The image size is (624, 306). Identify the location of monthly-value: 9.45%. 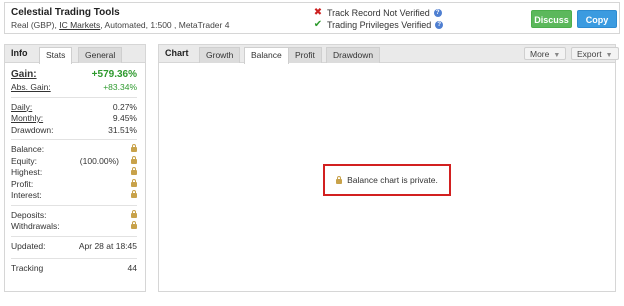
(124, 118).